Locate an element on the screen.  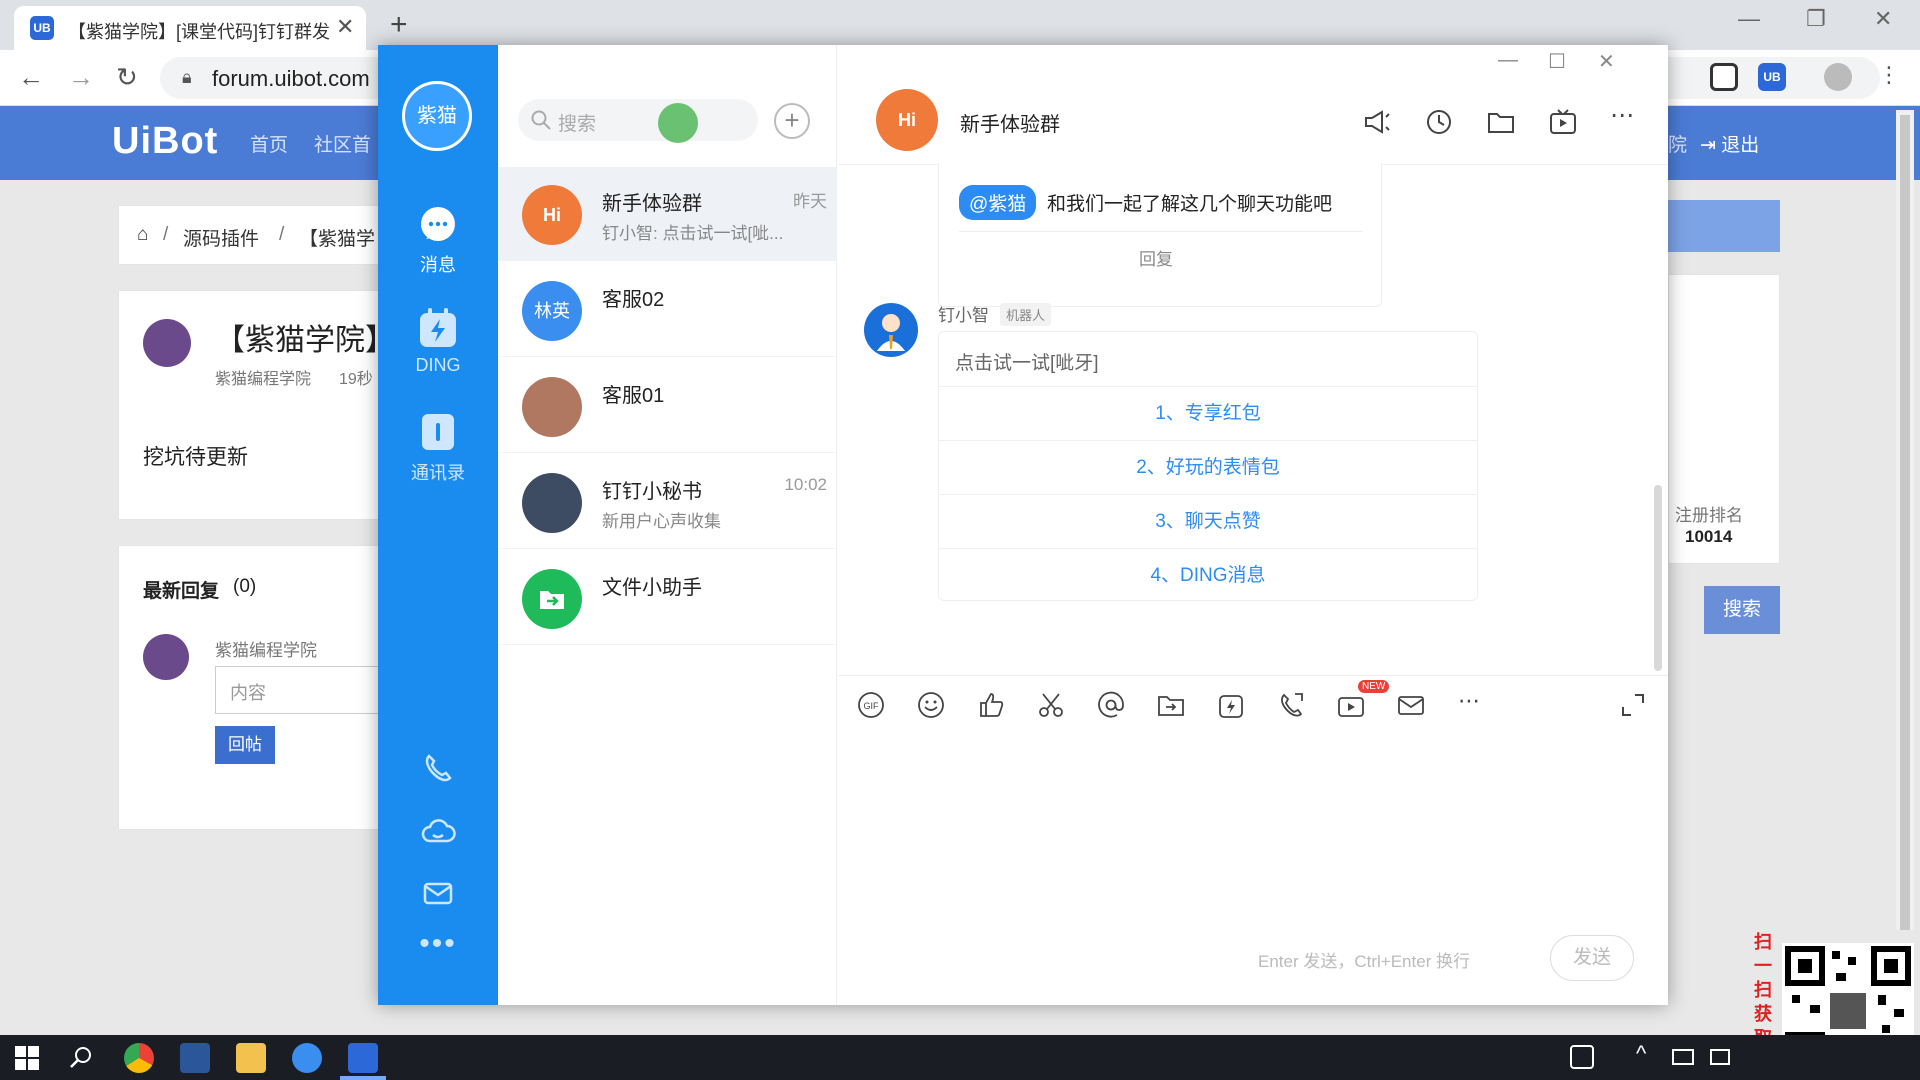
mail-icon is located at coordinates (438, 893).